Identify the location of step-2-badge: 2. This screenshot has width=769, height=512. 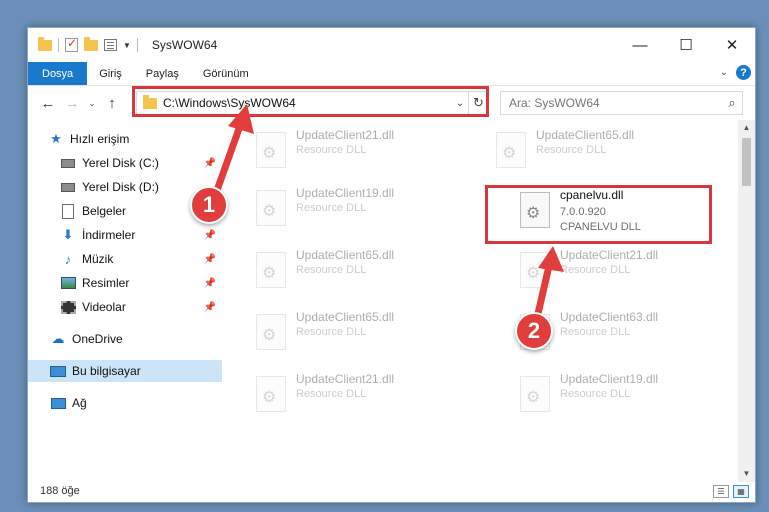
(534, 331).